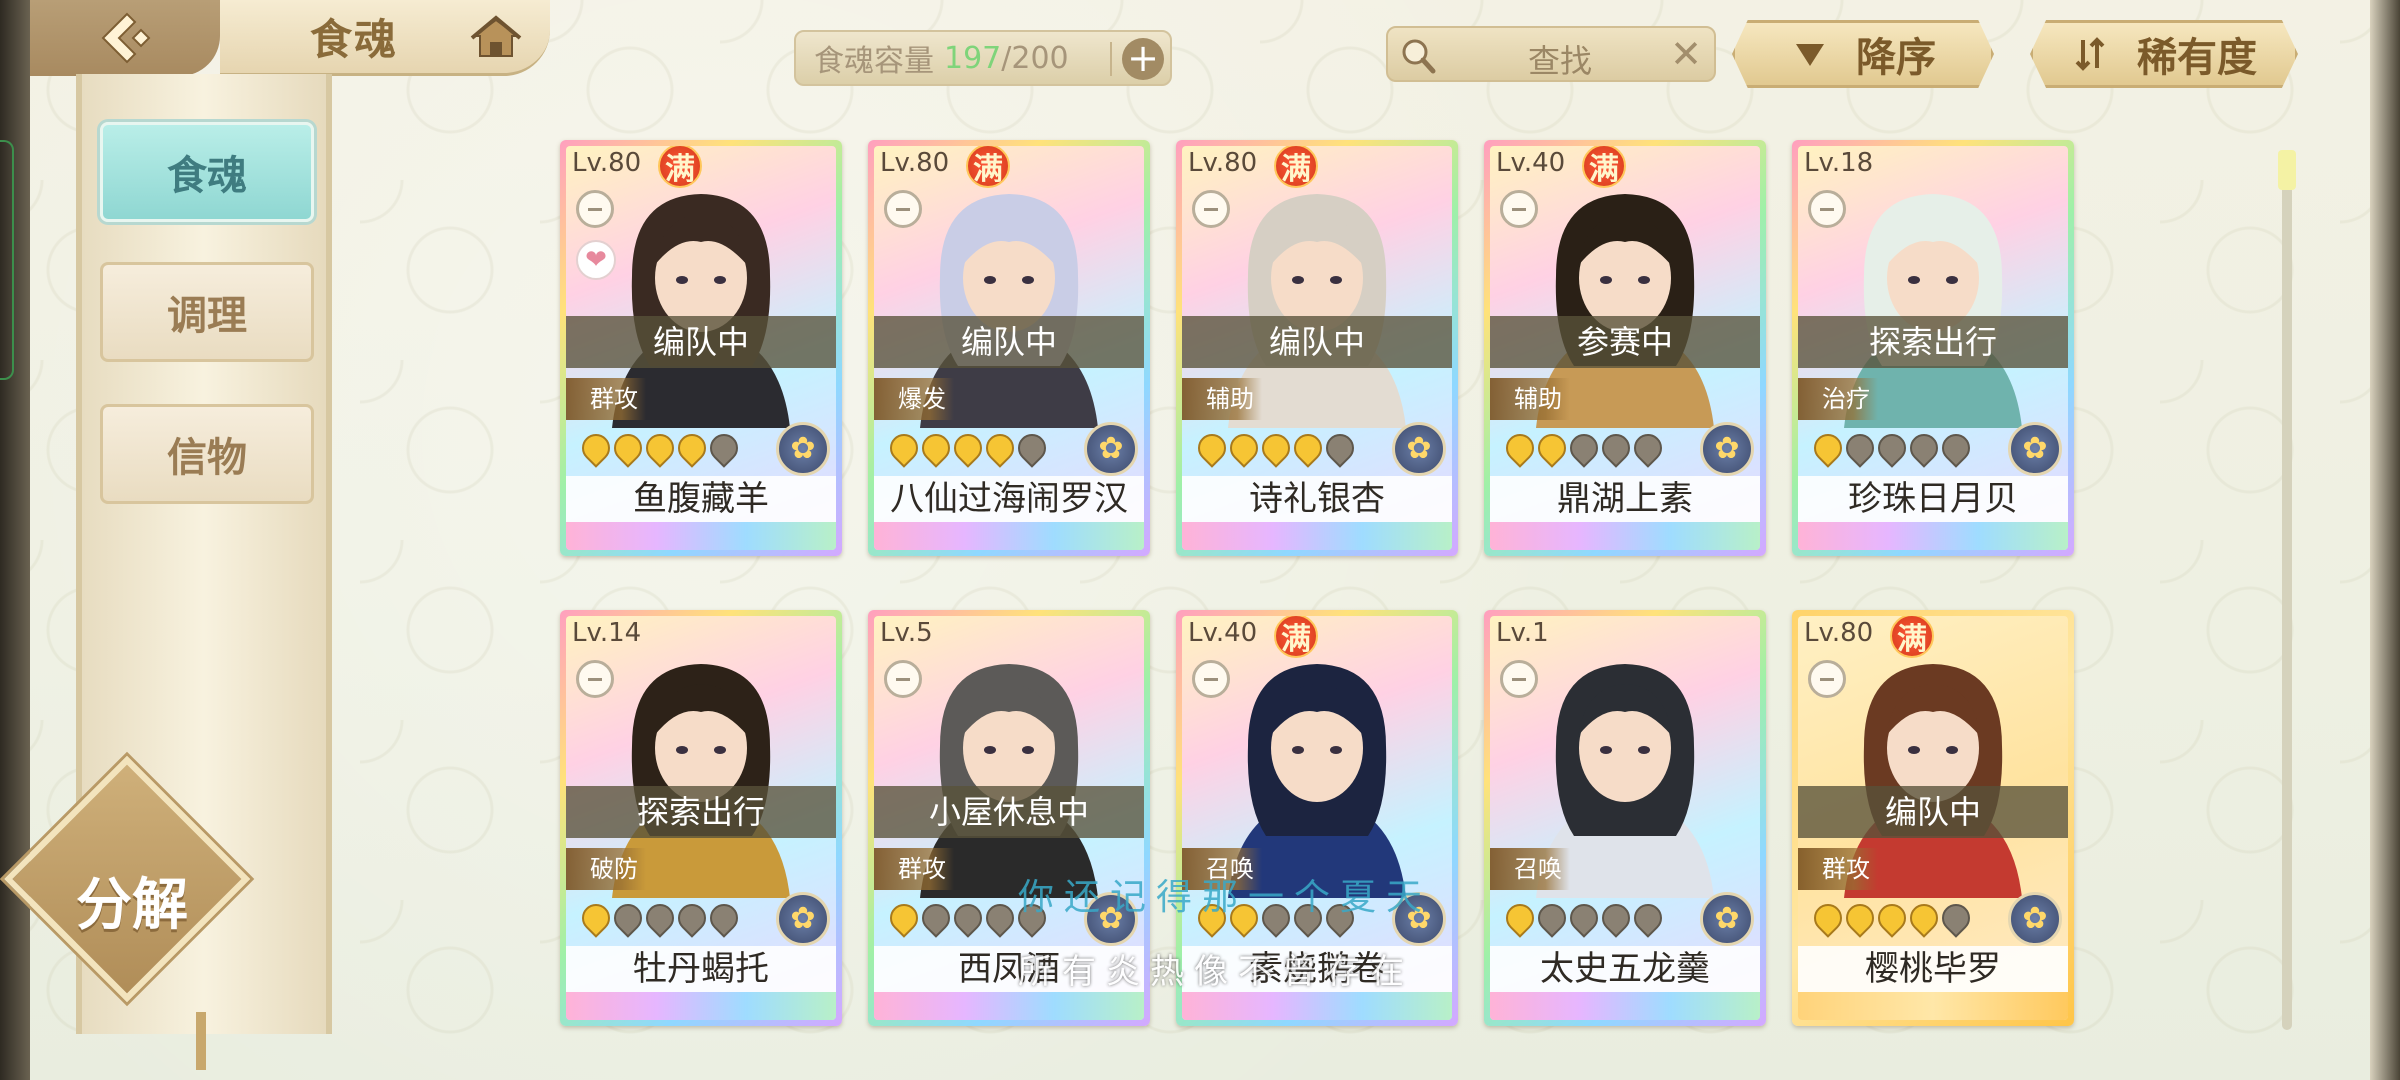  Describe the element at coordinates (496, 38) in the screenshot. I see `home-icon` at that location.